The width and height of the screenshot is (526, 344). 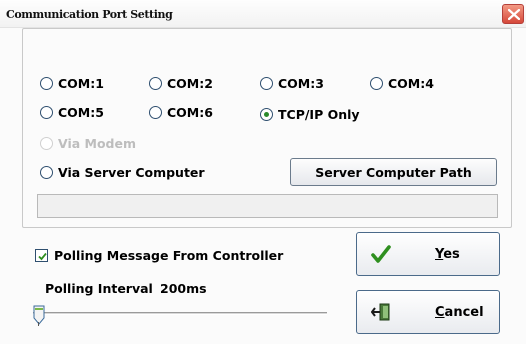 What do you see at coordinates (89, 14) in the screenshot?
I see `window-title: Communication Port Setting` at bounding box center [89, 14].